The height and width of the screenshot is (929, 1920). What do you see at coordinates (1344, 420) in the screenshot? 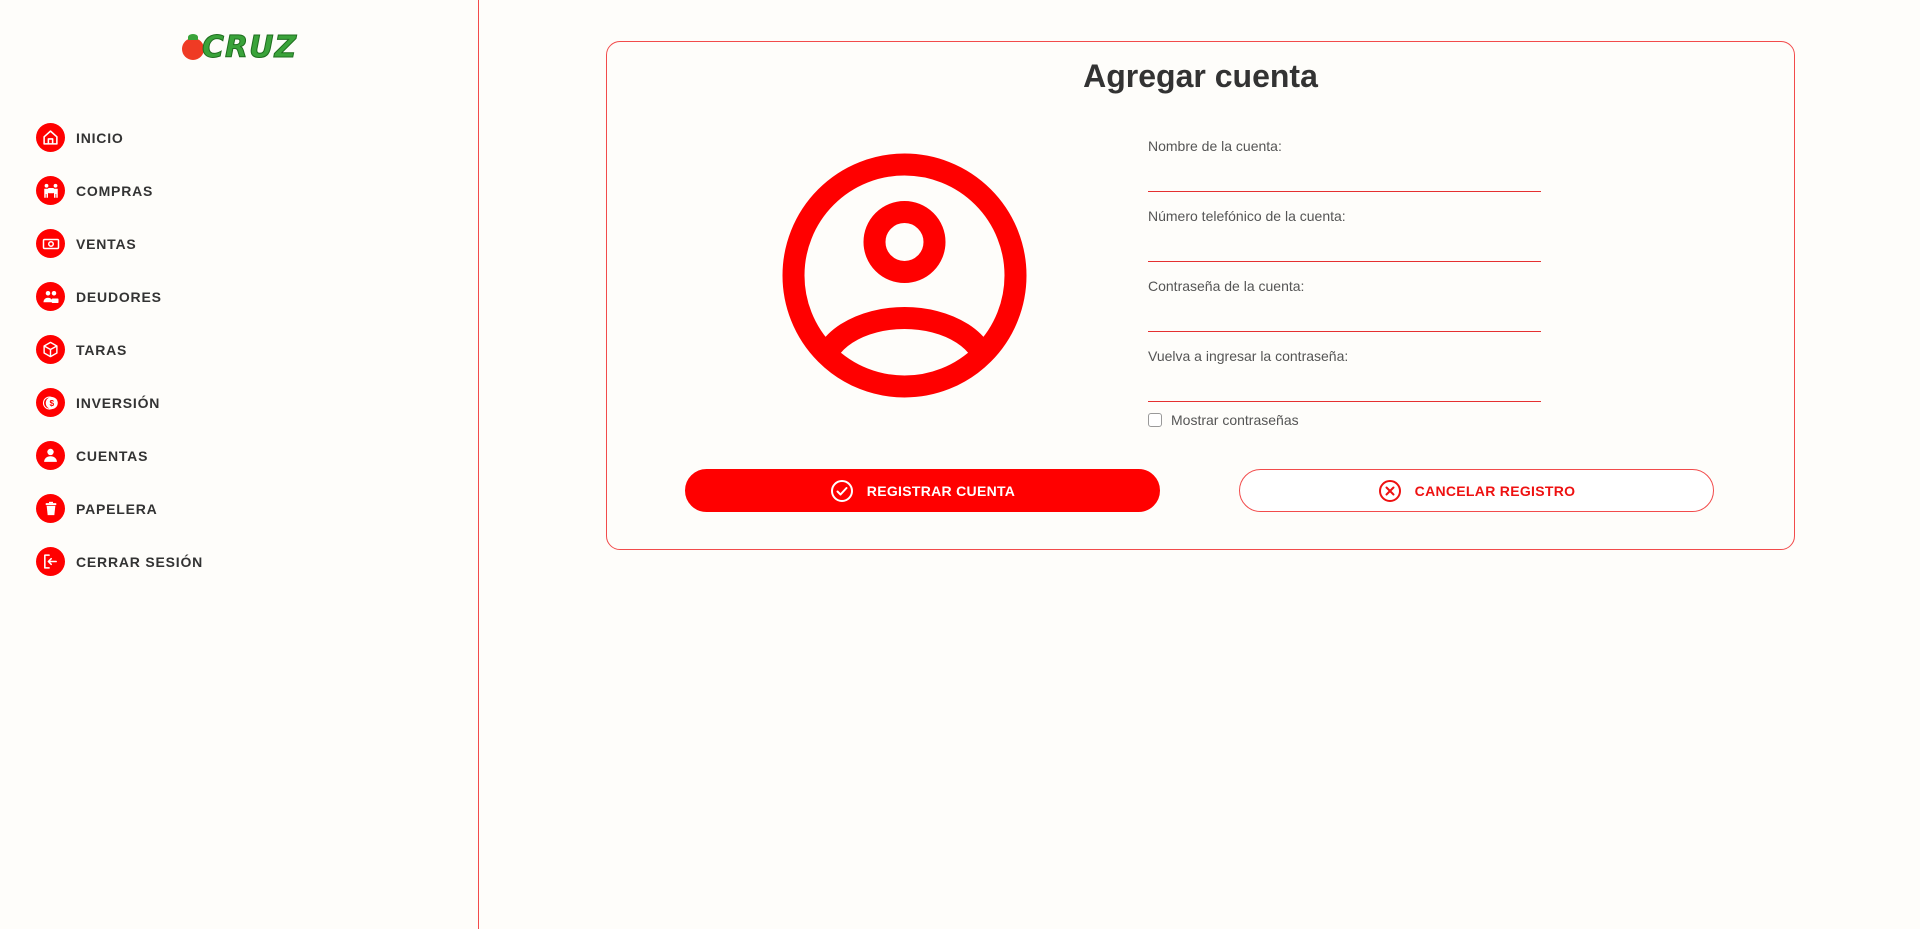
I see `show-passwords-toggle: Mostrar contraseñas` at bounding box center [1344, 420].